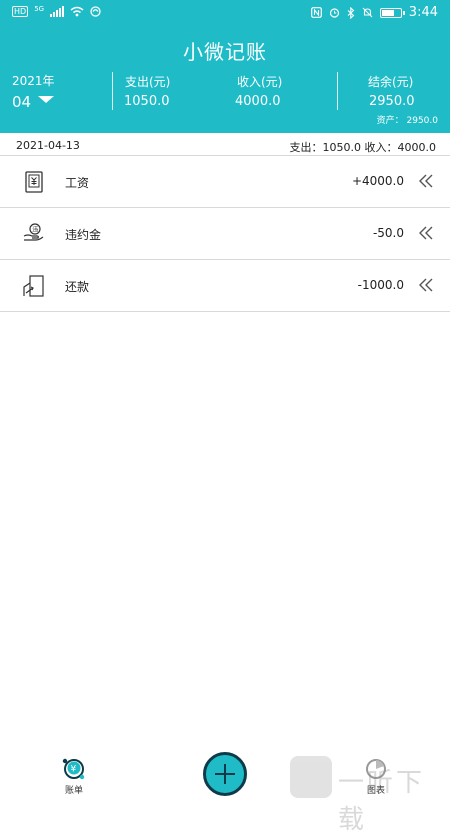 Image resolution: width=450 pixels, height=836 pixels. I want to click on bluetooth-icon, so click(351, 12).